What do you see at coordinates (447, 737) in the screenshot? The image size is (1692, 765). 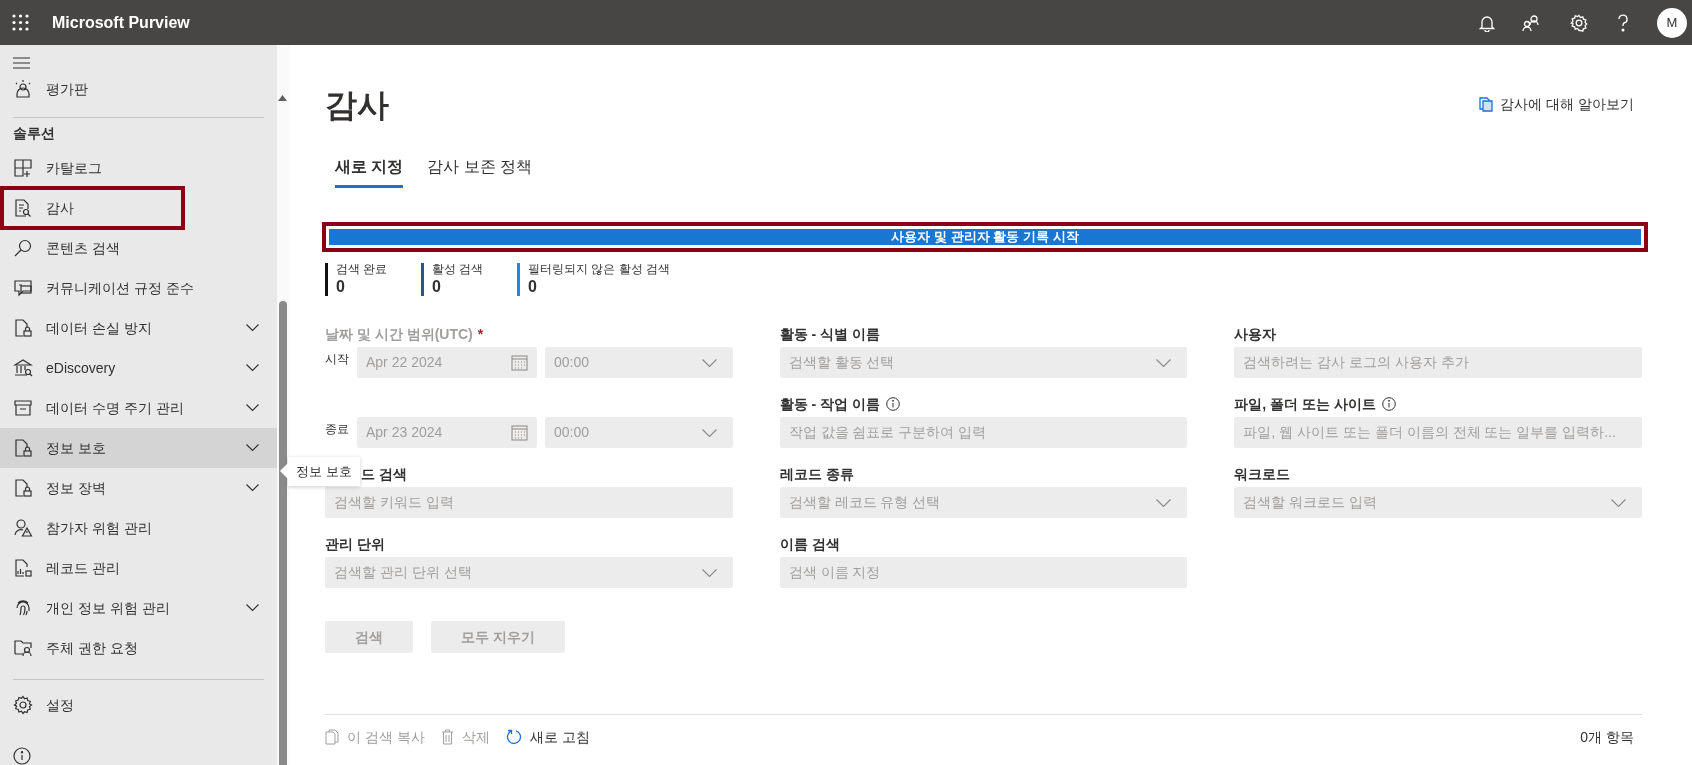 I see `trash-icon` at bounding box center [447, 737].